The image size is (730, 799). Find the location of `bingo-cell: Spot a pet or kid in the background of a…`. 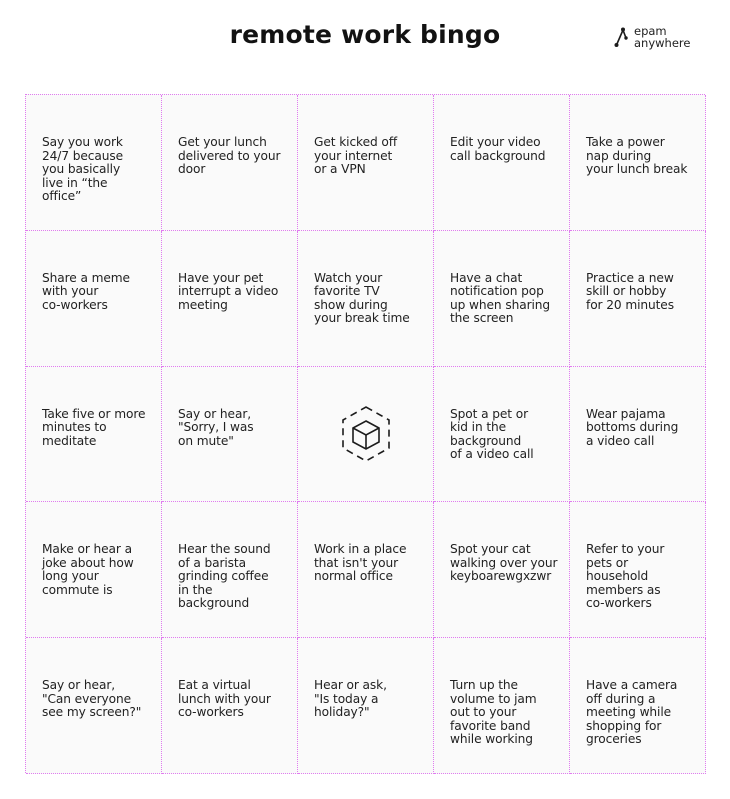

bingo-cell: Spot a pet or kid in the background of a… is located at coordinates (502, 434).